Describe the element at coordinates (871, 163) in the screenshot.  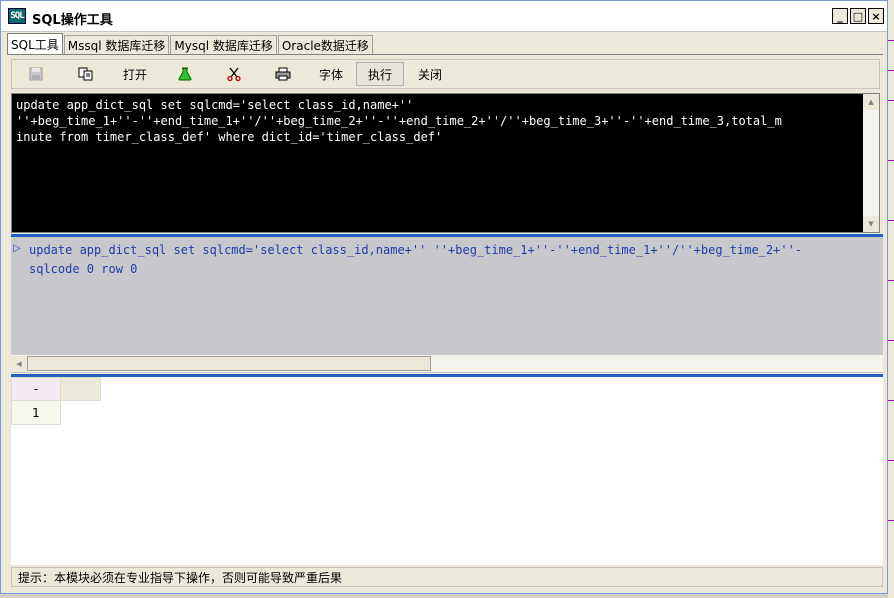
I see `editor-vertical-scrollbar: ▲ ▼` at that location.